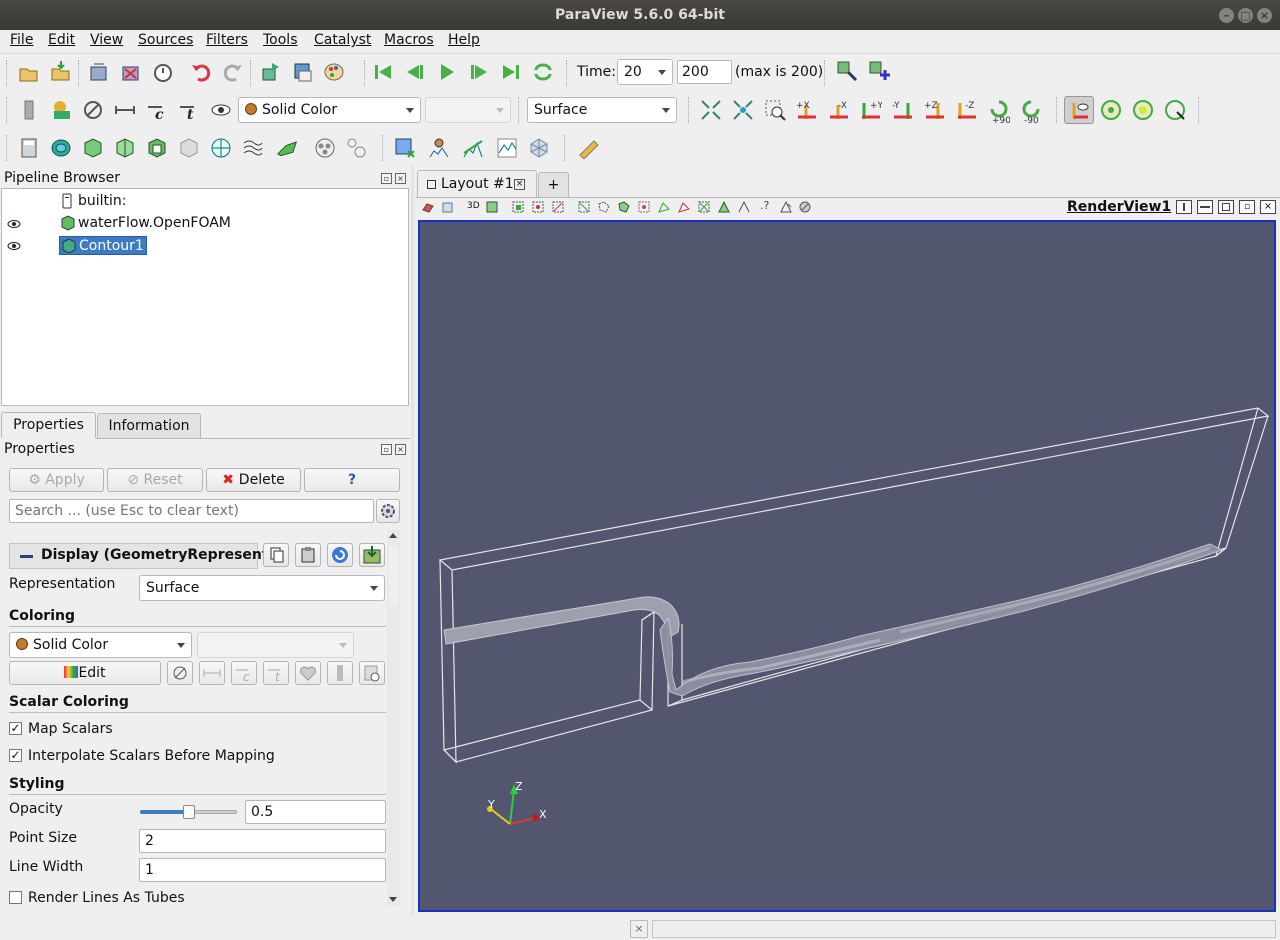 This screenshot has height=940, width=1280. I want to click on opacity-field: 0.5, so click(315, 812).